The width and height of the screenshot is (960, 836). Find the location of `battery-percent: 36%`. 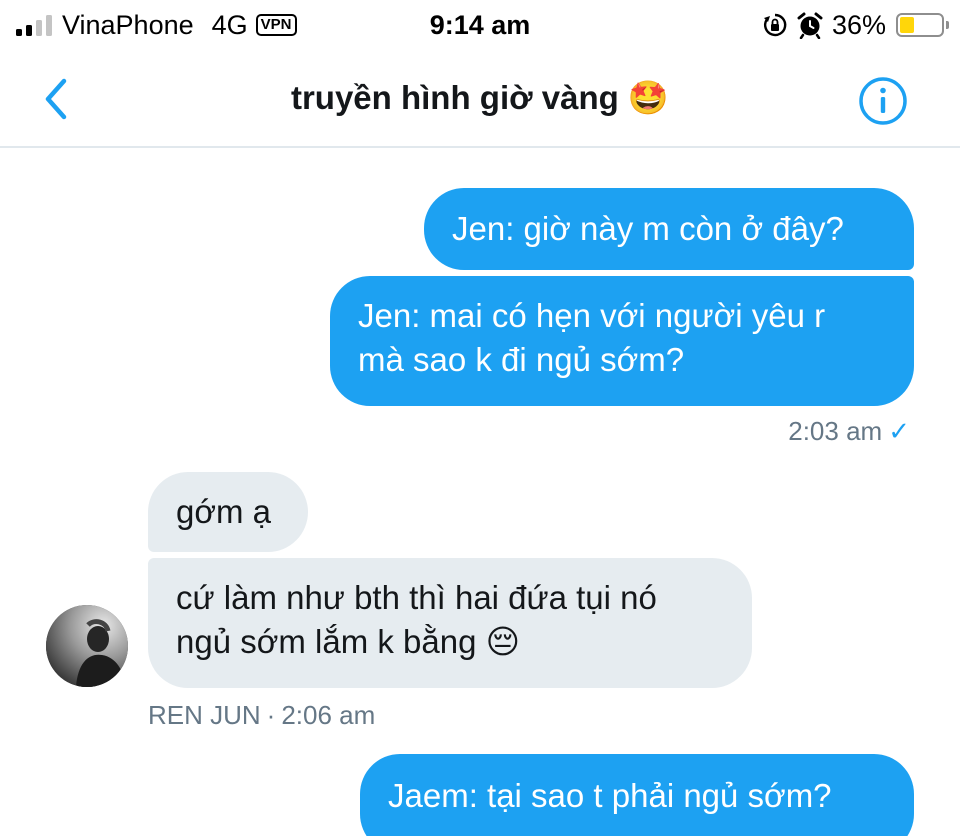

battery-percent: 36% is located at coordinates (858, 24).